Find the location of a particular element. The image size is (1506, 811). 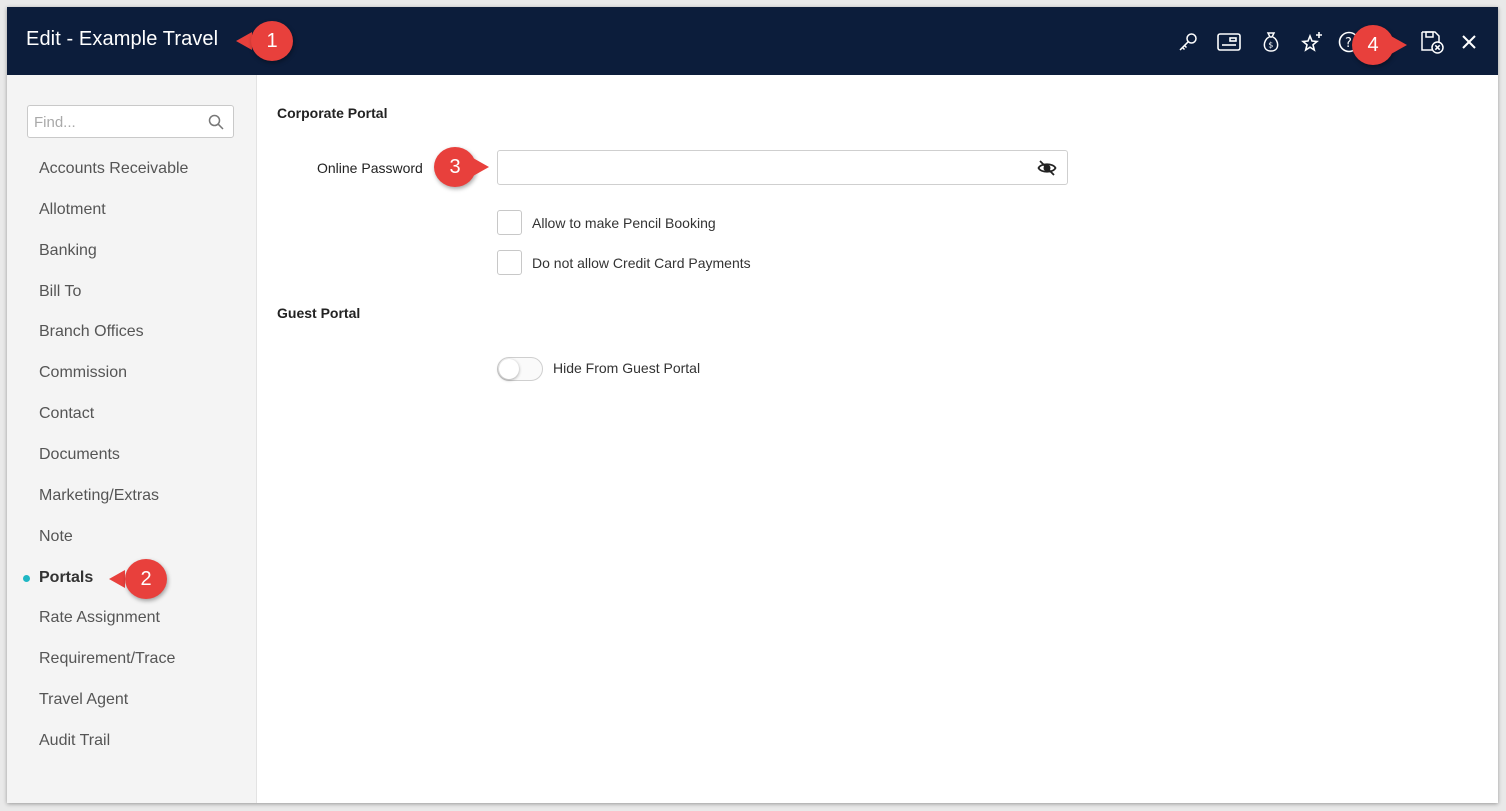

find-input is located at coordinates (119, 122).